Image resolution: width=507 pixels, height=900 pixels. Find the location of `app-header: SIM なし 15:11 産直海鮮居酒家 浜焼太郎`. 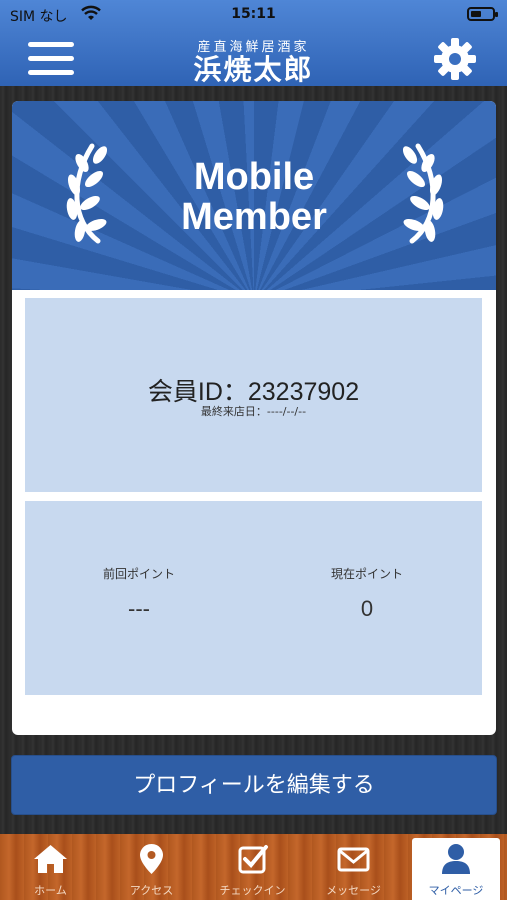

app-header: SIM なし 15:11 産直海鮮居酒家 浜焼太郎 is located at coordinates (253, 43).